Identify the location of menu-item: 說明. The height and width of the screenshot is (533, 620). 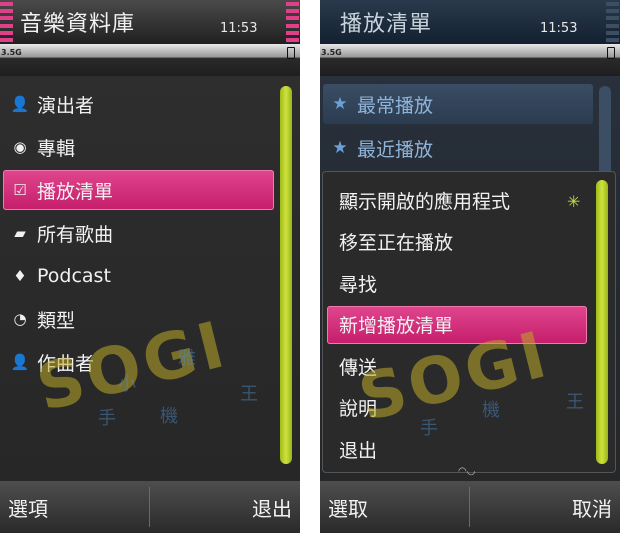
(457, 408).